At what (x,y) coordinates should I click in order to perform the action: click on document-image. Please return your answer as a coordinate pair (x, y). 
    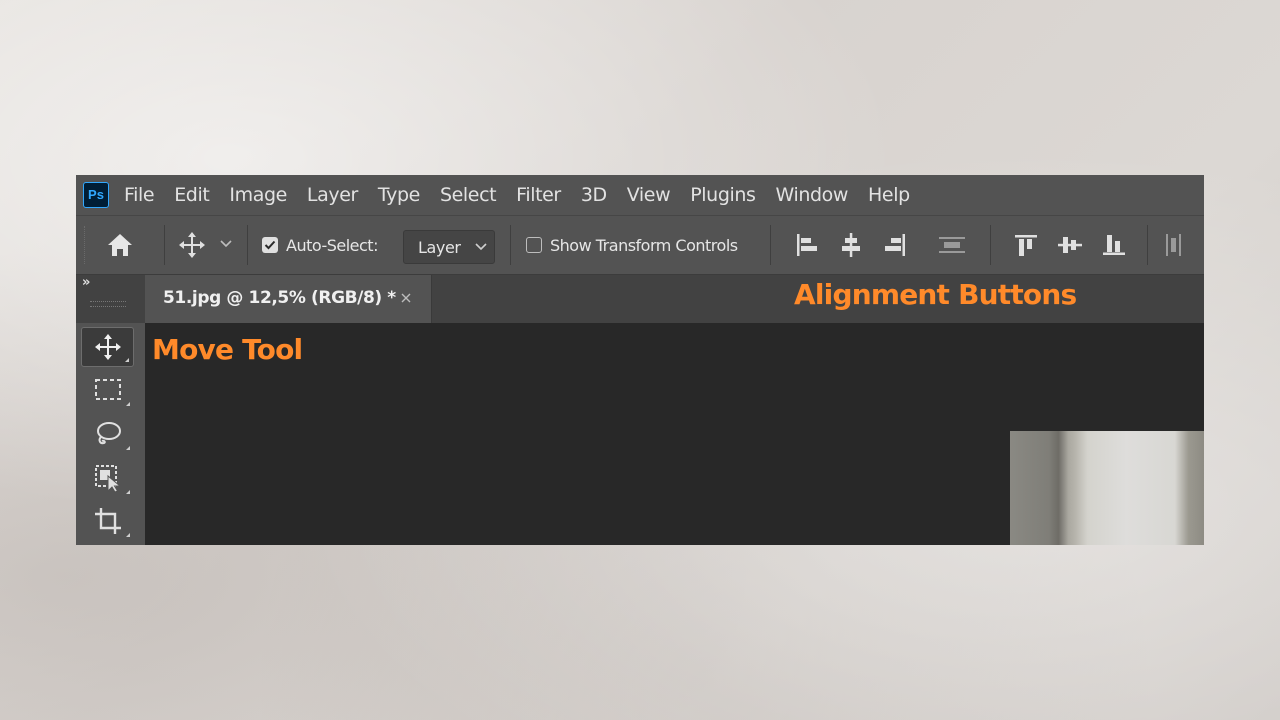
    Looking at the image, I should click on (1107, 488).